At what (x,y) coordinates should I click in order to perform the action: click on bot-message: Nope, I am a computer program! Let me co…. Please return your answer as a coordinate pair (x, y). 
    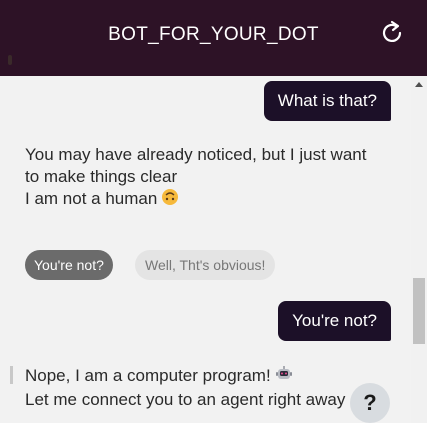
    Looking at the image, I should click on (210, 388).